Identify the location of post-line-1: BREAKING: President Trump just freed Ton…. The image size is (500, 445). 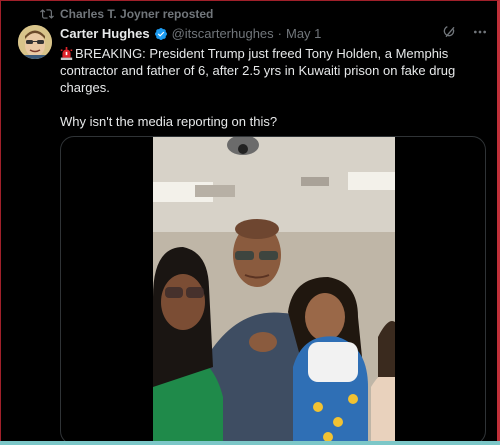
(258, 70).